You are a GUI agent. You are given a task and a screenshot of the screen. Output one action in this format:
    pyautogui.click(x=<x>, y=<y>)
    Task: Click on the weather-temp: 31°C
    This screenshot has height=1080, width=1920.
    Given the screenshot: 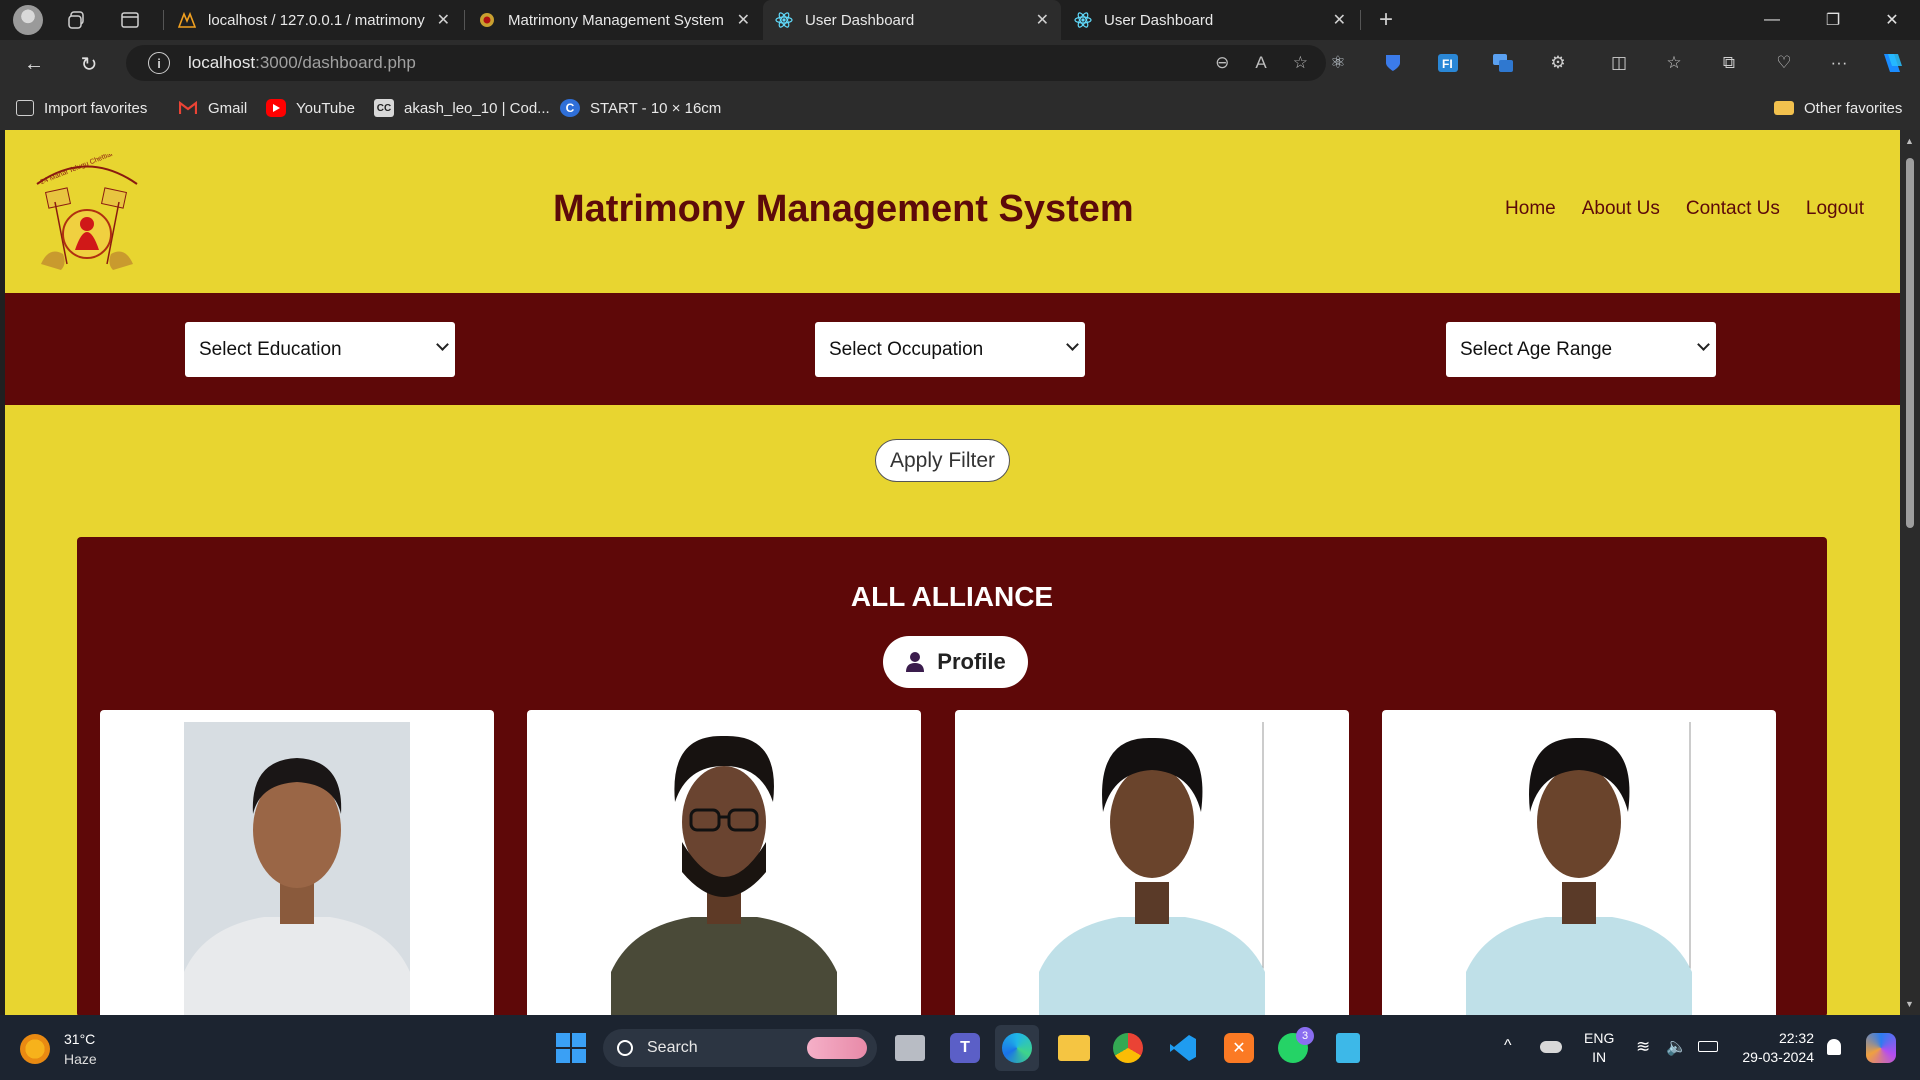 What is the action you would take?
    pyautogui.click(x=80, y=1039)
    